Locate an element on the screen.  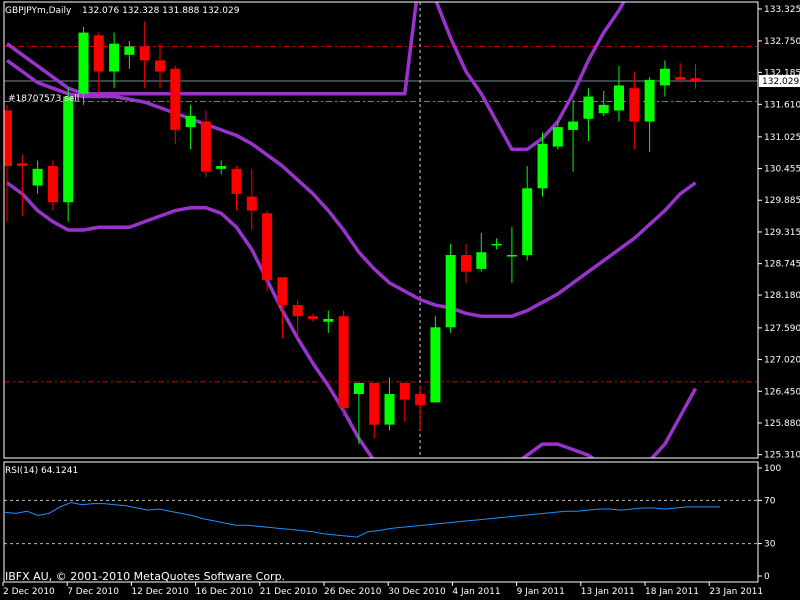
time-tick-label: 30 Dec 2010 is located at coordinates (417, 592).